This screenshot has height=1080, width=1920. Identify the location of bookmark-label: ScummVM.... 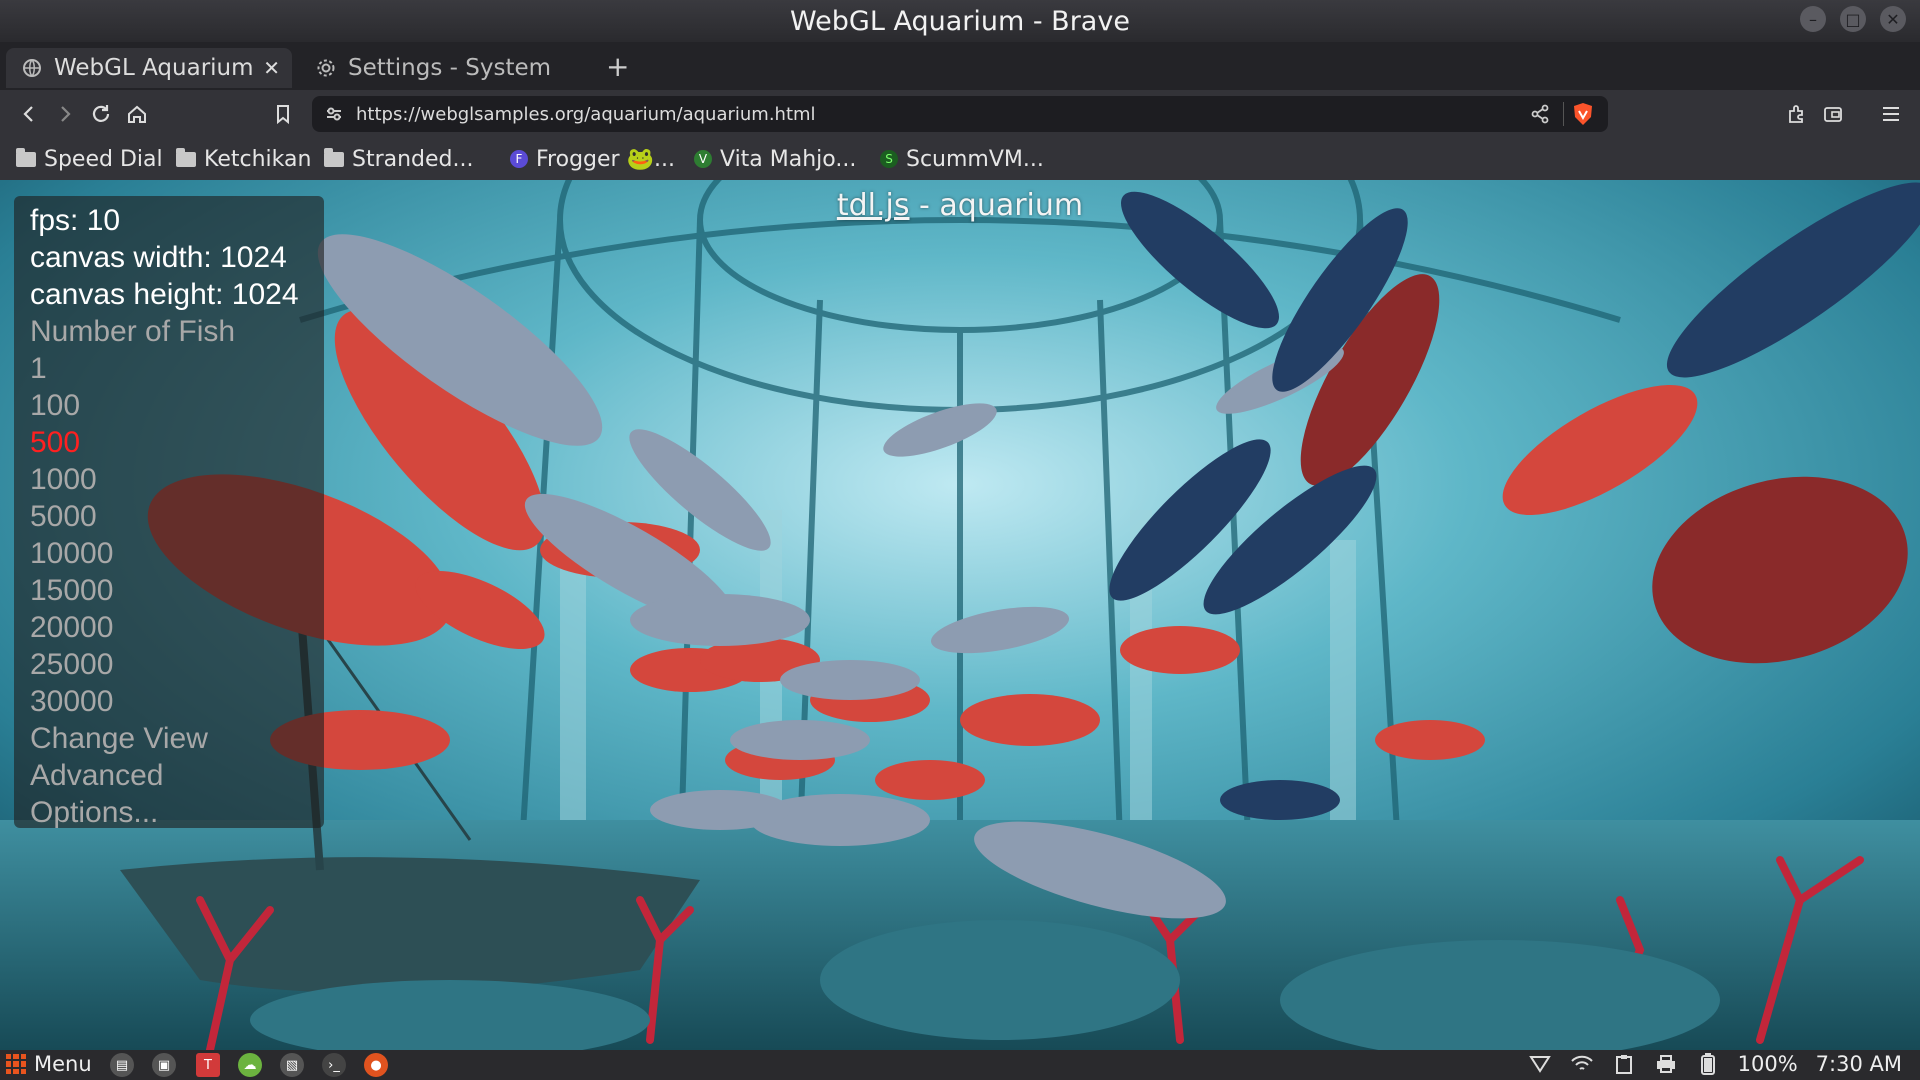
(975, 159).